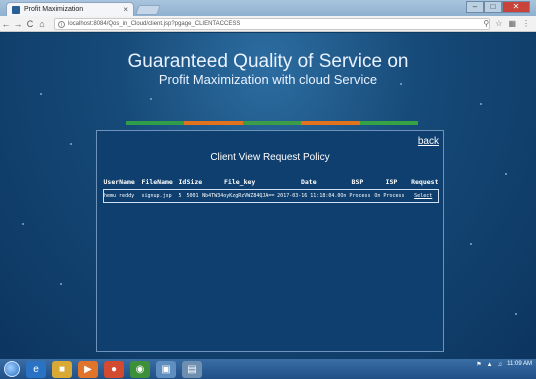  What do you see at coordinates (148, 10) in the screenshot?
I see `new-tab-button` at bounding box center [148, 10].